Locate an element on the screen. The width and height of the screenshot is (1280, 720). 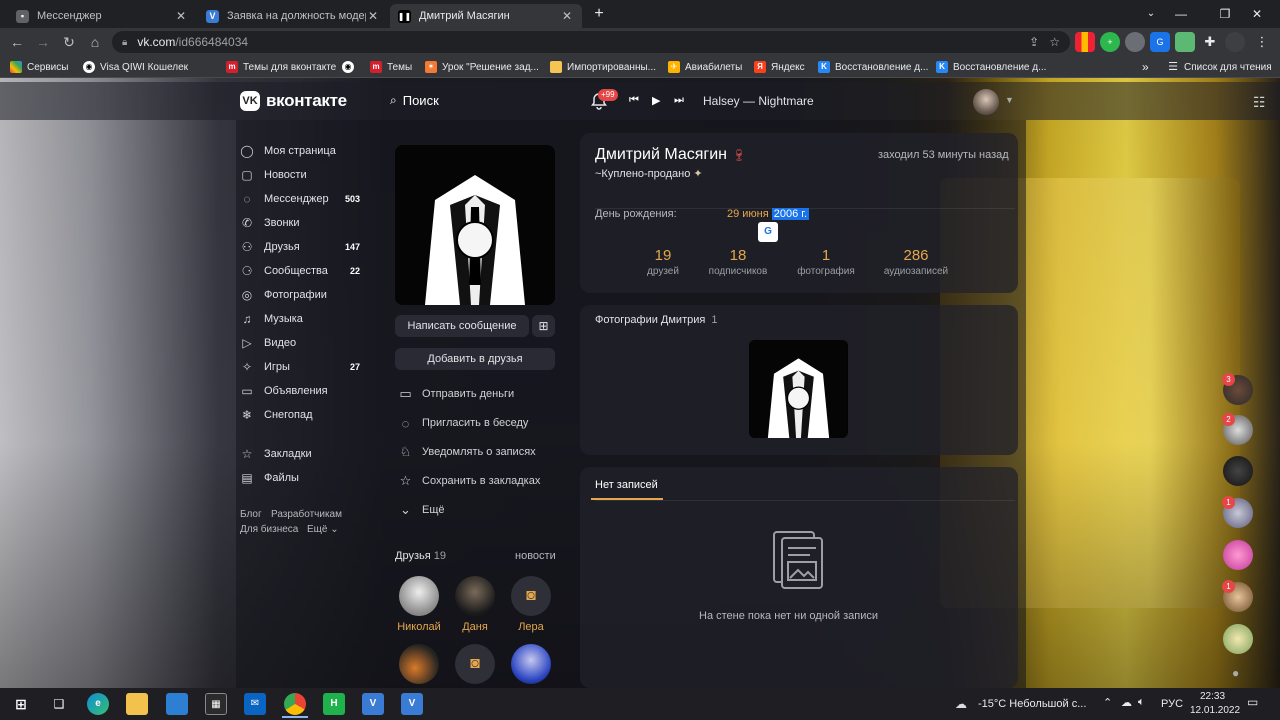
close-window-button: ✕ is located at coordinates (1257, 14).